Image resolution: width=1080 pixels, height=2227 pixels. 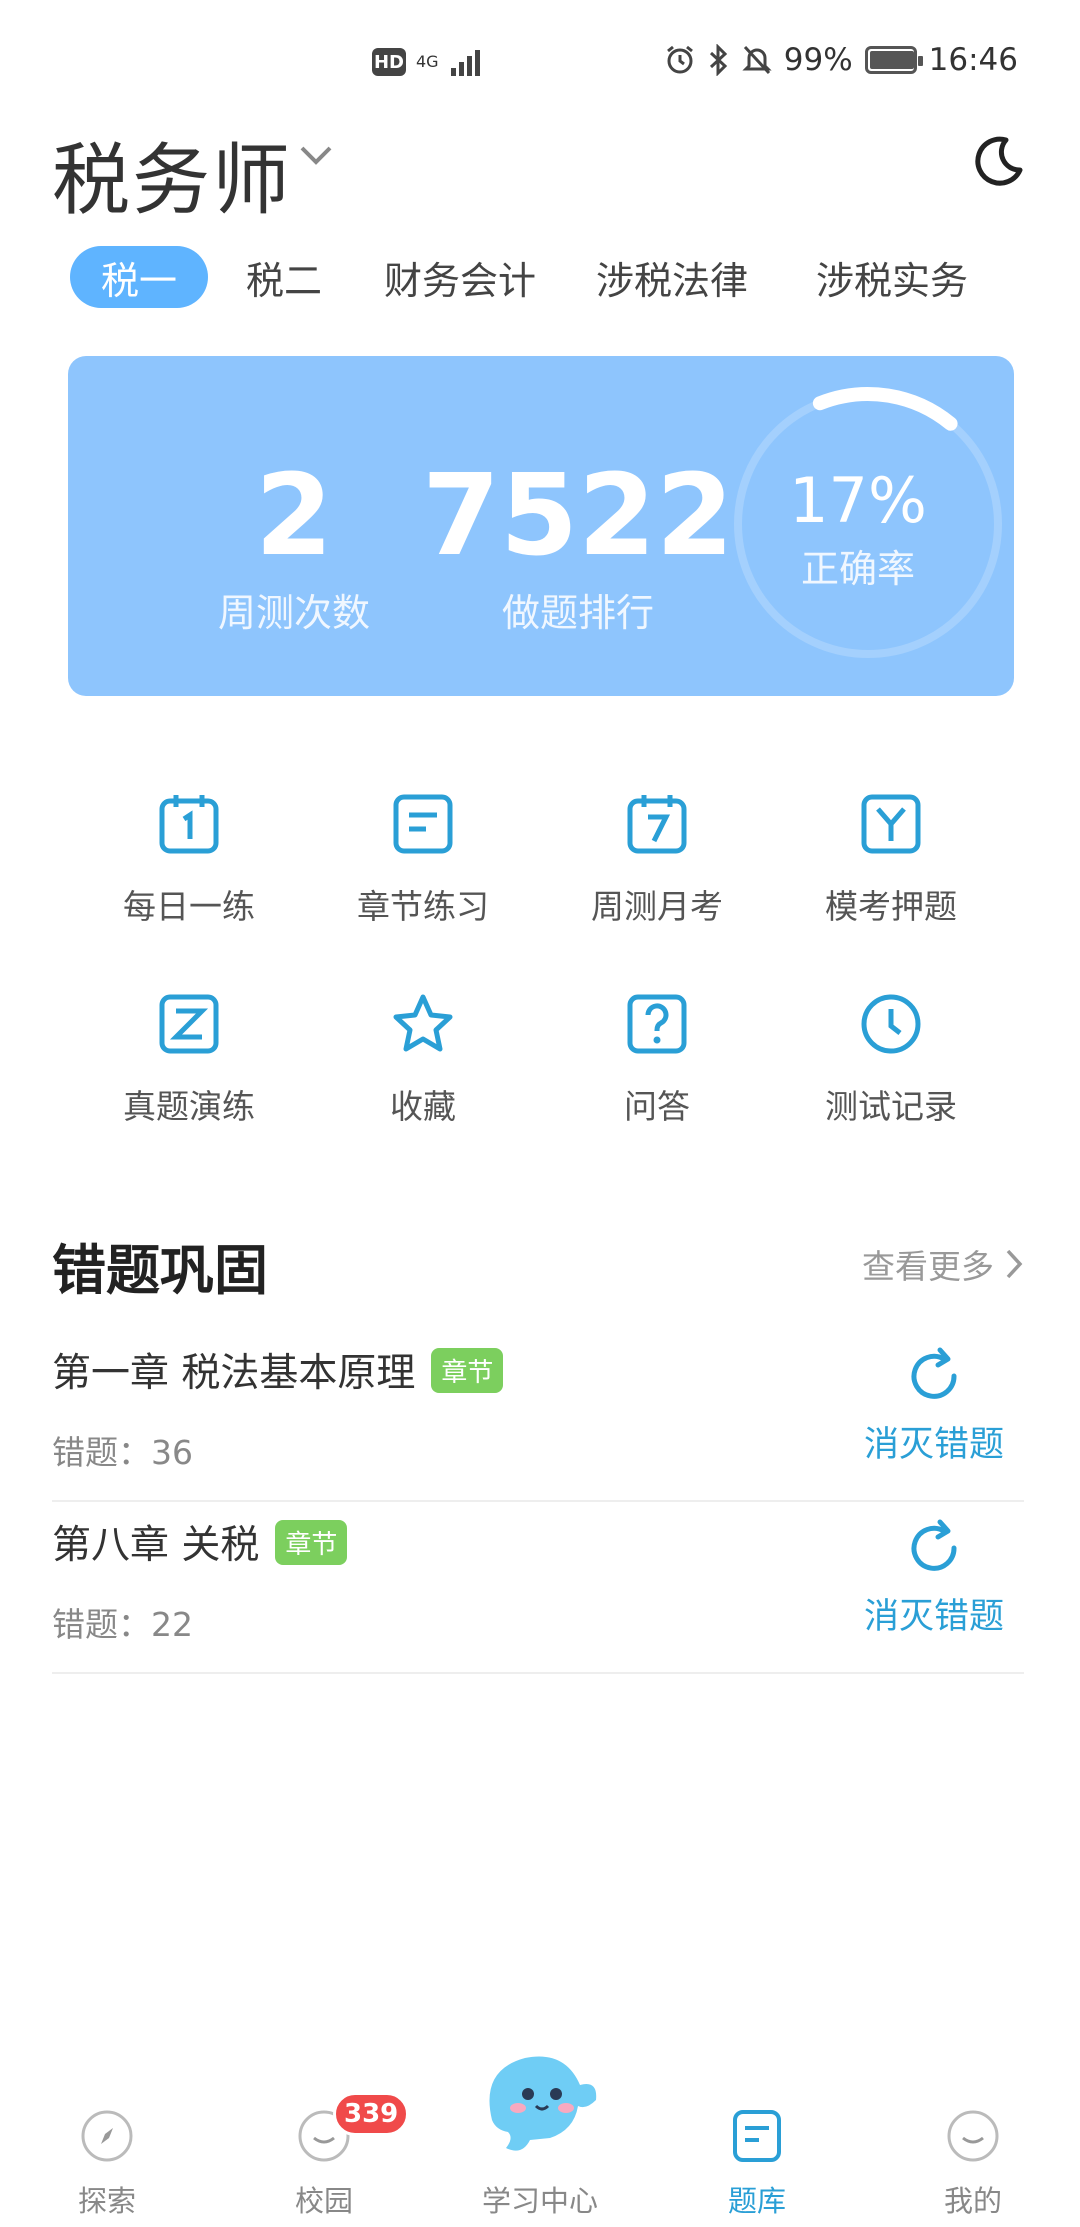 I want to click on subject-selector-title: 税务师, so click(x=172, y=174).